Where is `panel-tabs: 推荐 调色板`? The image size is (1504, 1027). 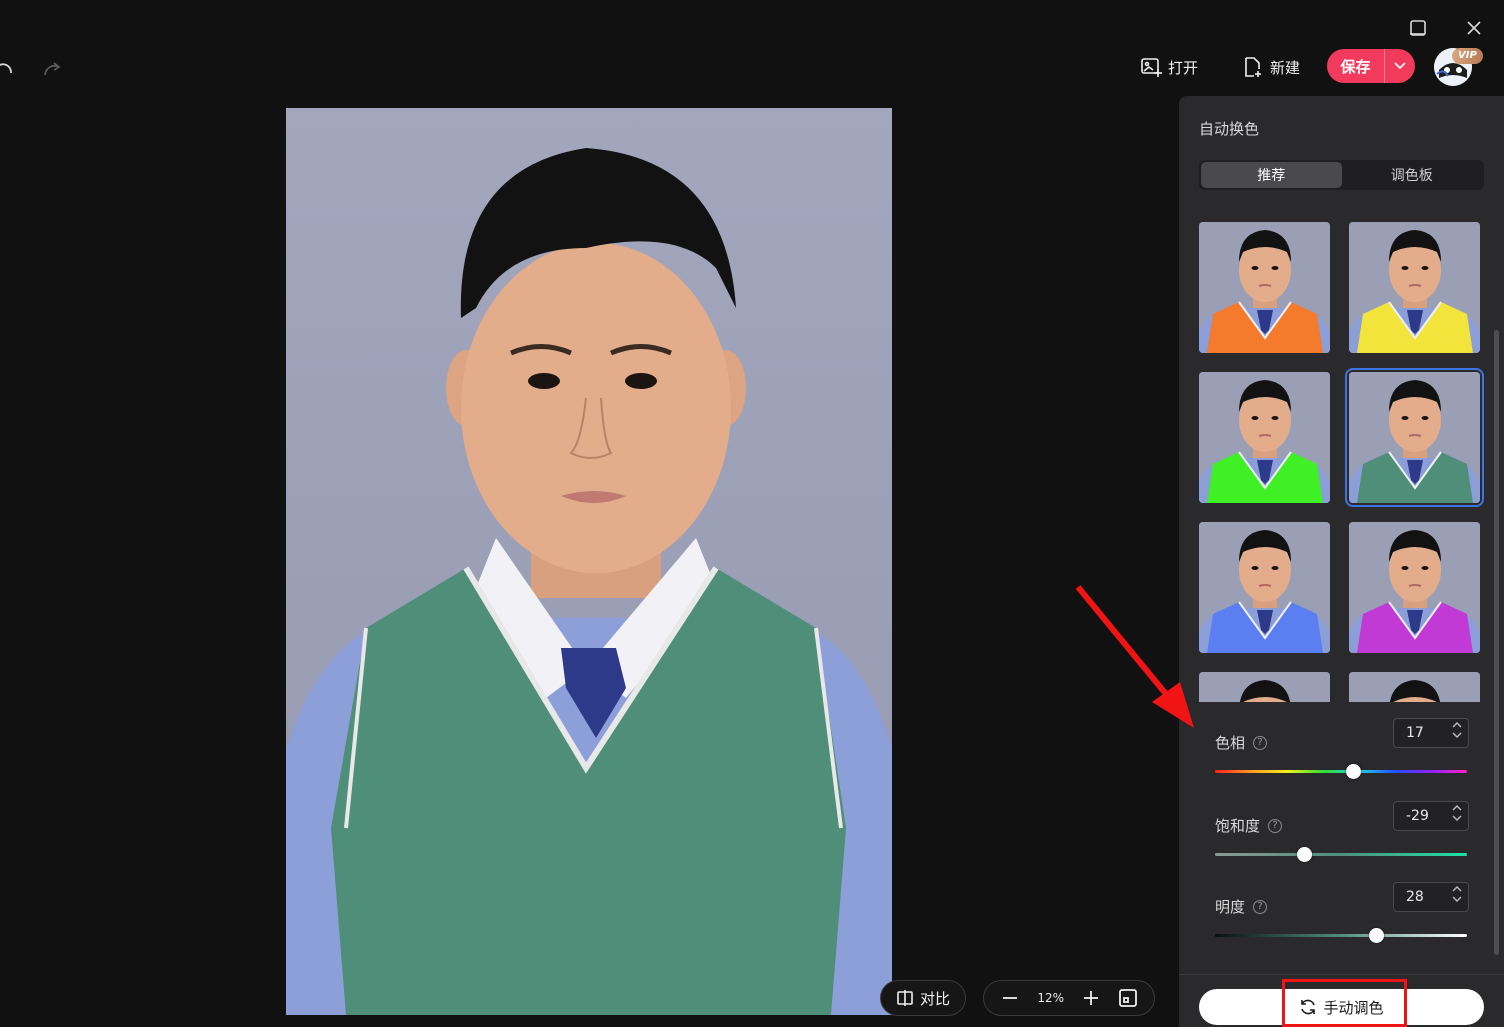 panel-tabs: 推荐 调色板 is located at coordinates (1341, 175).